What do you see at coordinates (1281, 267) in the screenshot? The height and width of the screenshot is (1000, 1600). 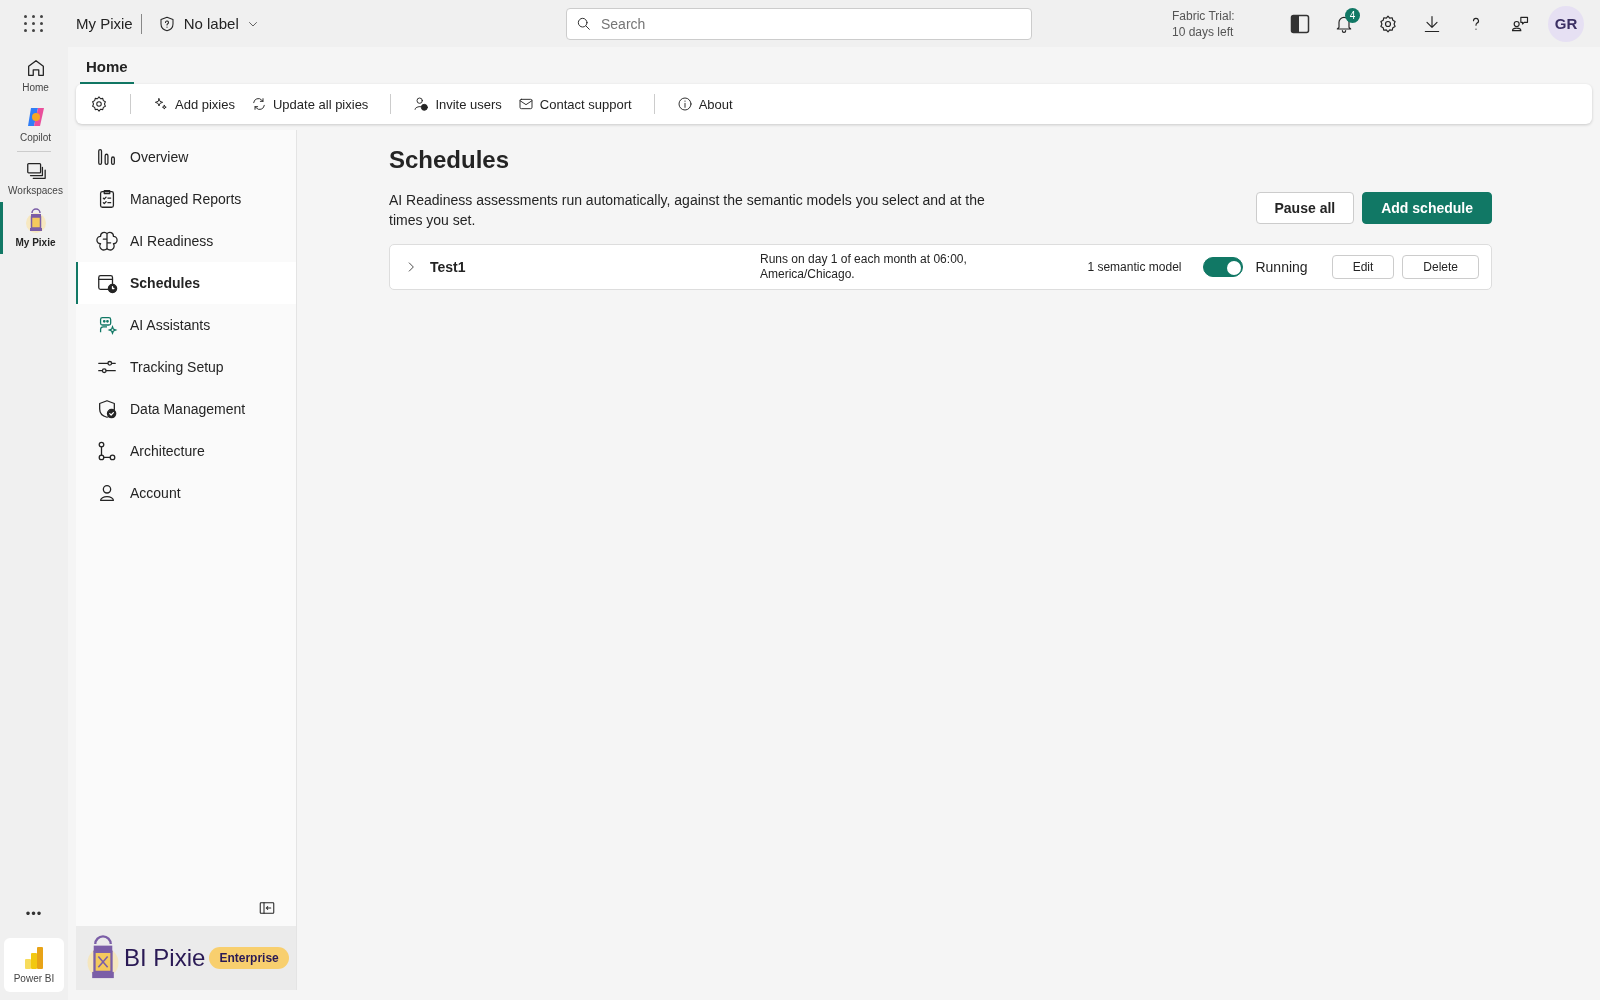 I see `schedule-status: Running` at bounding box center [1281, 267].